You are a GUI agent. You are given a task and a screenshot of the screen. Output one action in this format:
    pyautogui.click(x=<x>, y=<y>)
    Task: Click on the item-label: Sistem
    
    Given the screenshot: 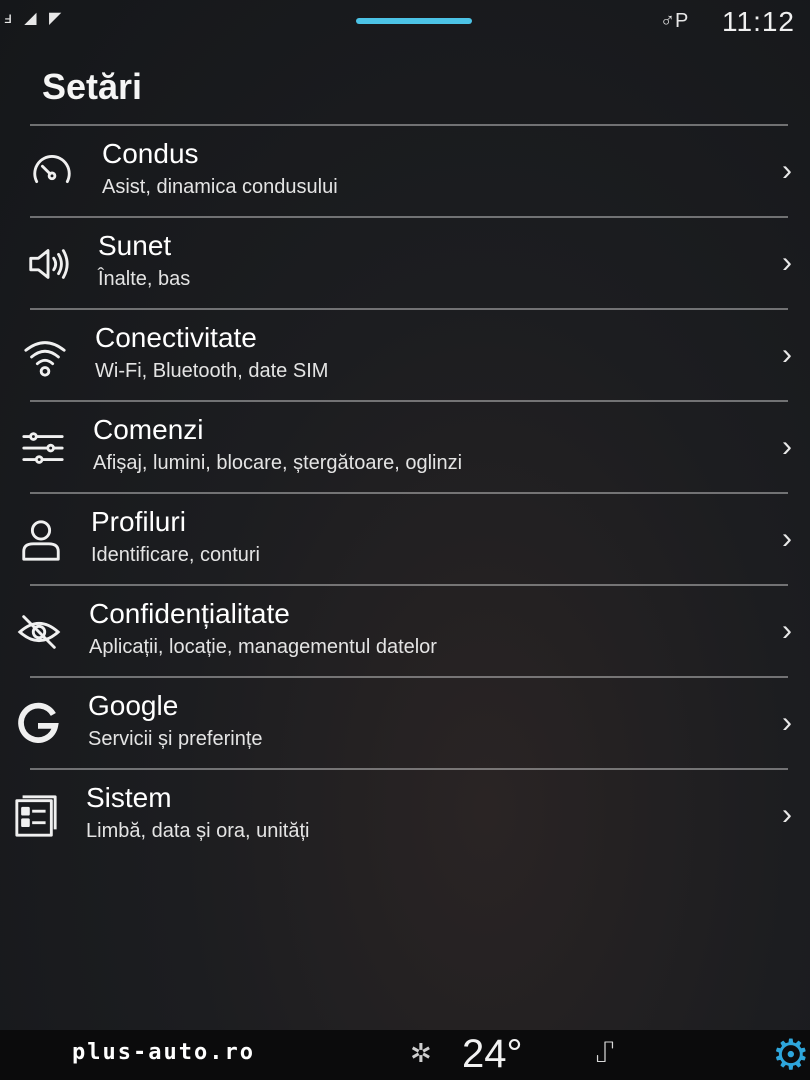 What is the action you would take?
    pyautogui.click(x=129, y=797)
    